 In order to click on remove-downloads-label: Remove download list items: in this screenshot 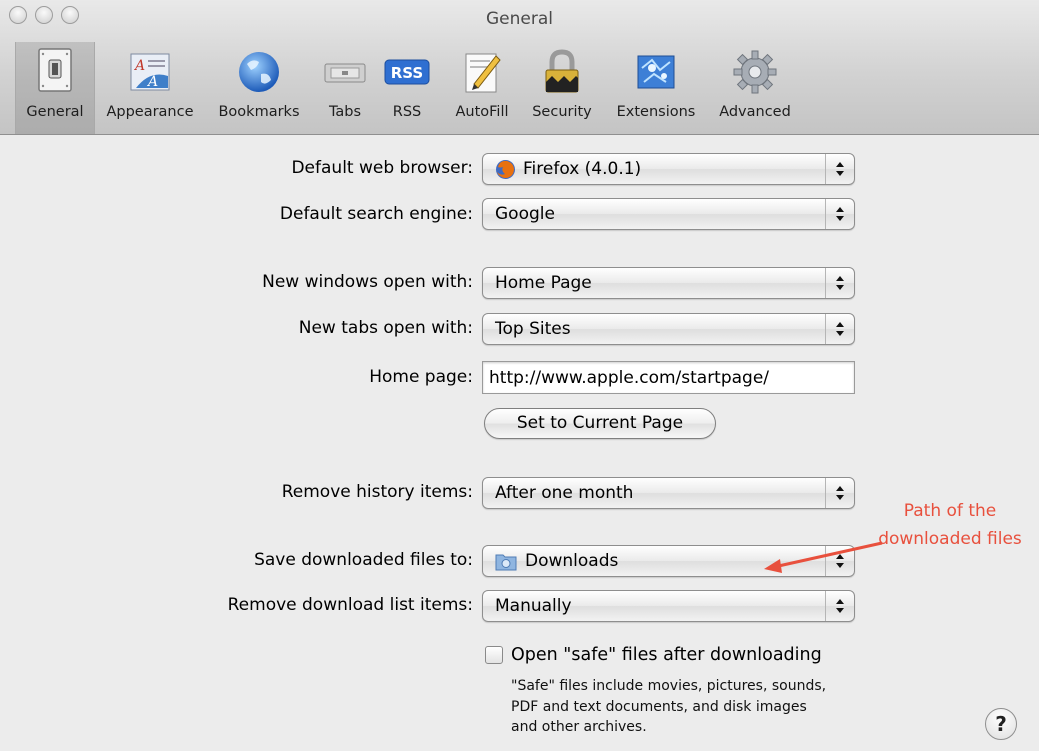, I will do `click(350, 605)`.